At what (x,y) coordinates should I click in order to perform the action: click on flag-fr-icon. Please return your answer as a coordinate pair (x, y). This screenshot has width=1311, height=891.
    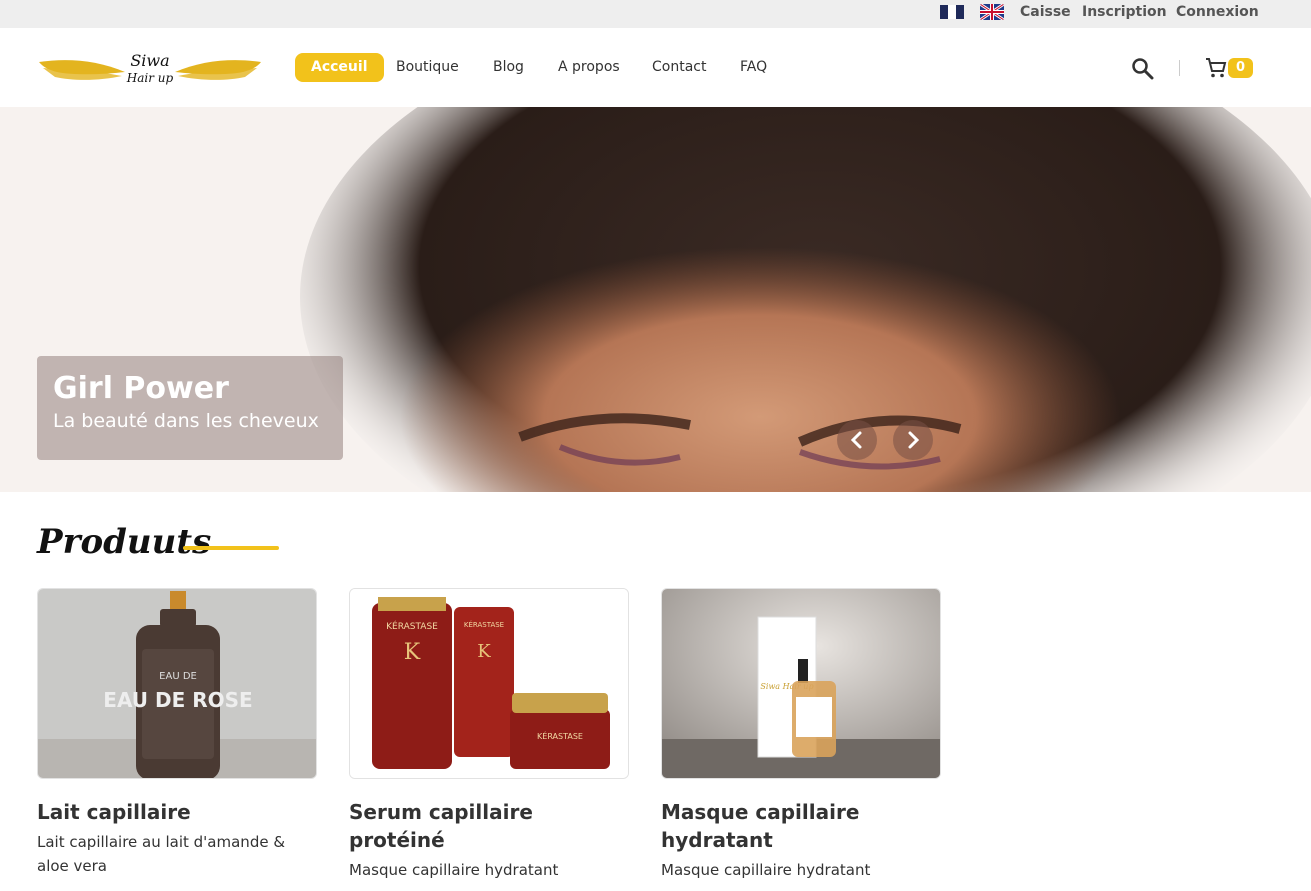
    Looking at the image, I should click on (952, 12).